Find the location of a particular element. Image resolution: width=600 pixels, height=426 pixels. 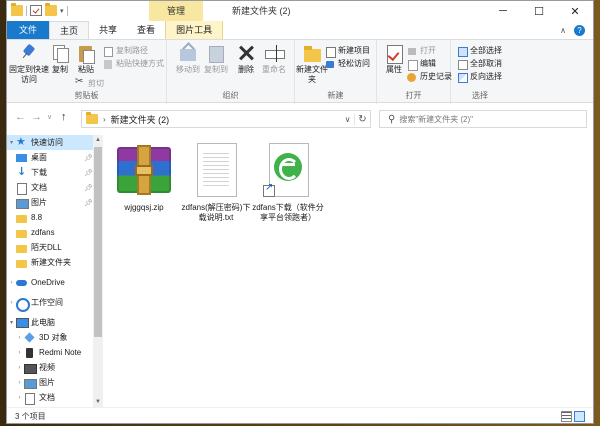

minimize-button: ─ is located at coordinates (503, 11).